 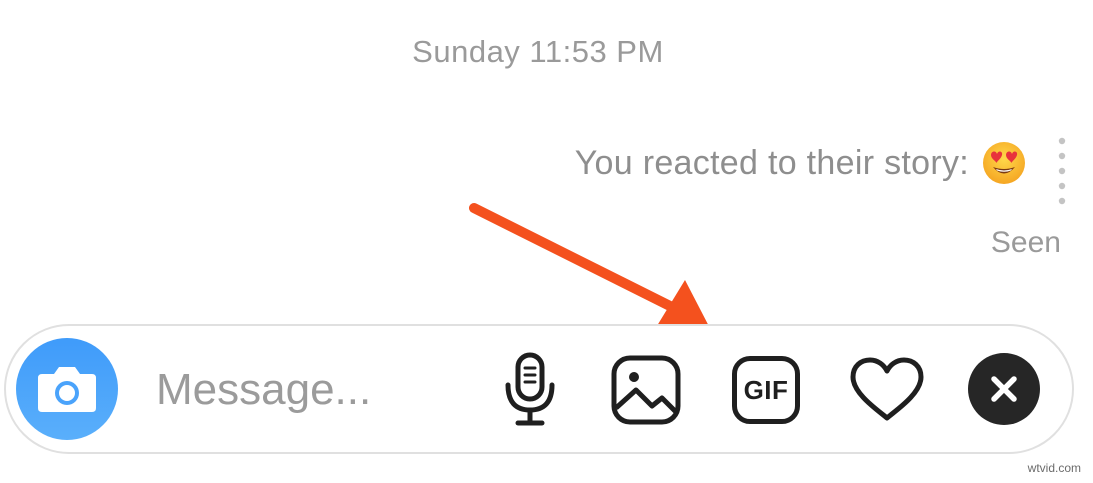 What do you see at coordinates (1004, 163) in the screenshot?
I see `heart-eyes-emoji-icon` at bounding box center [1004, 163].